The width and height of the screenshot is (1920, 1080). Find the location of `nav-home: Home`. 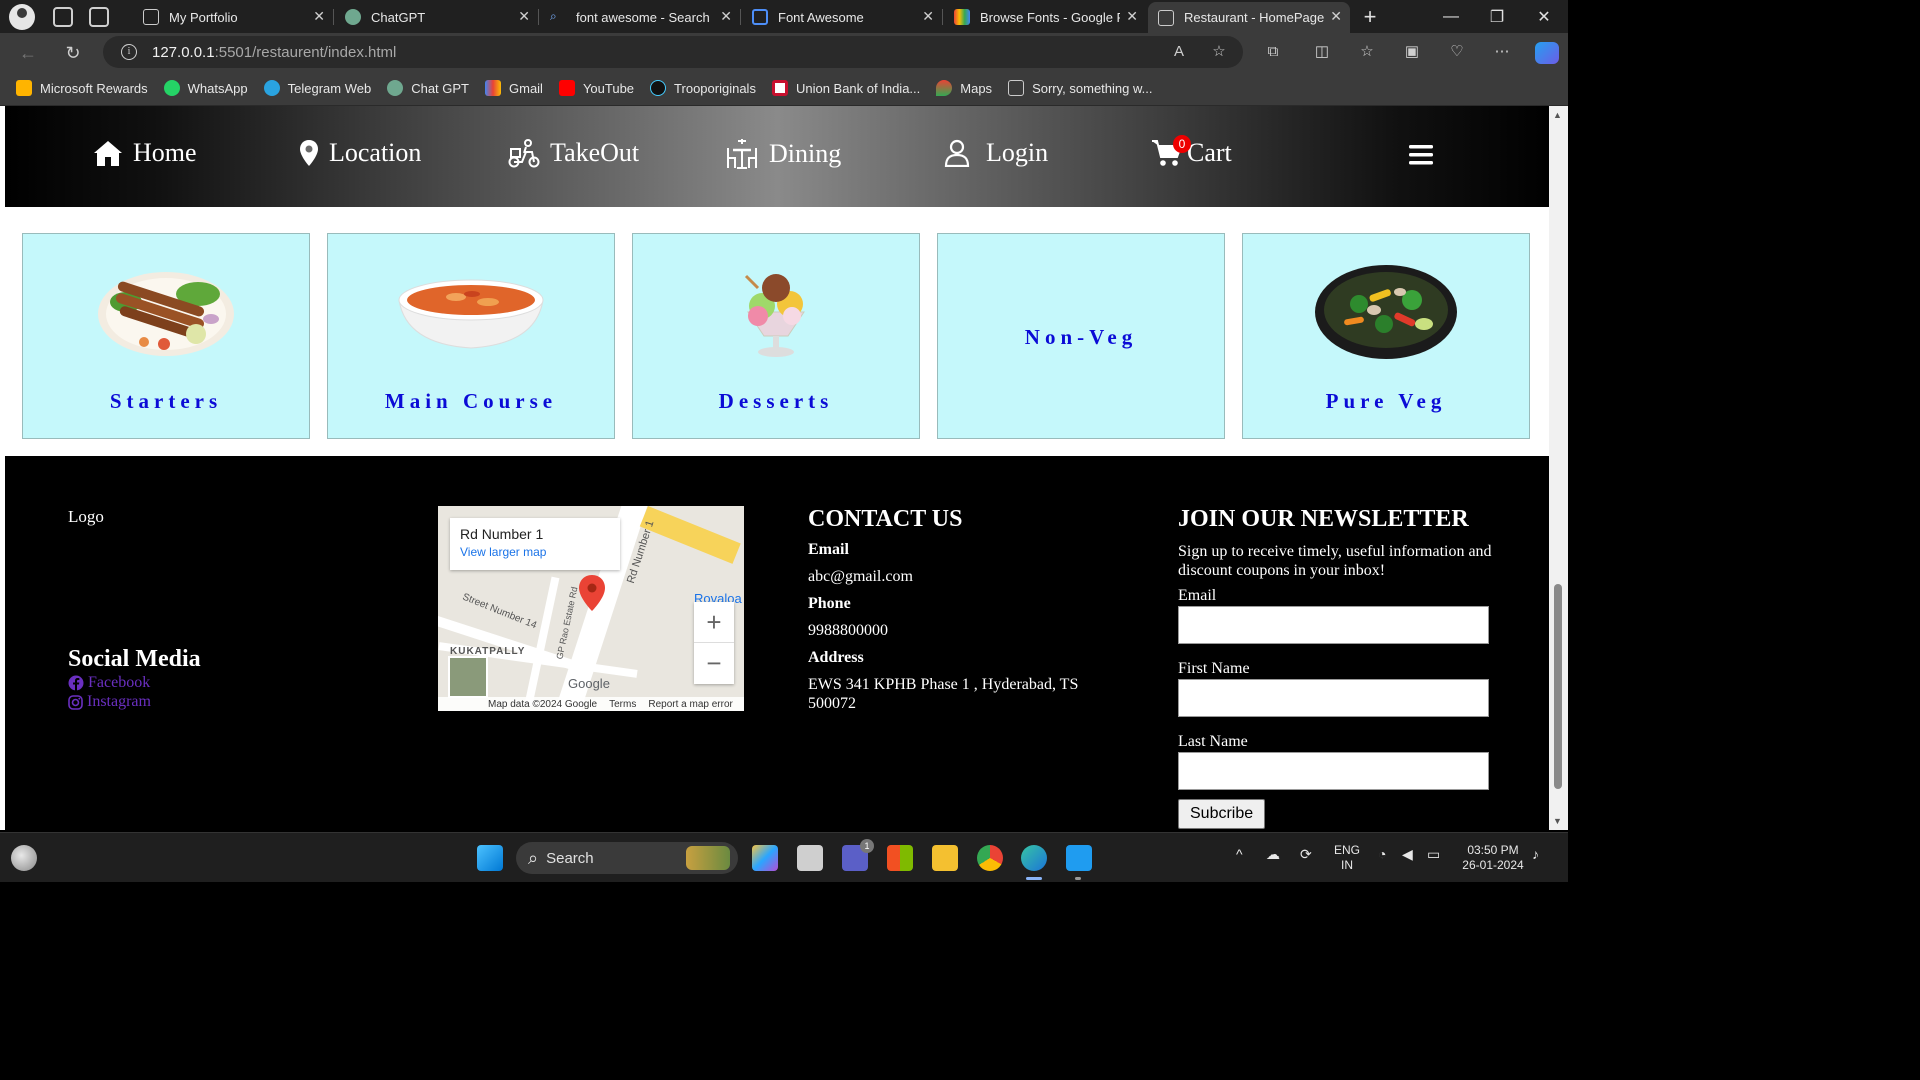

nav-home: Home is located at coordinates (145, 153).